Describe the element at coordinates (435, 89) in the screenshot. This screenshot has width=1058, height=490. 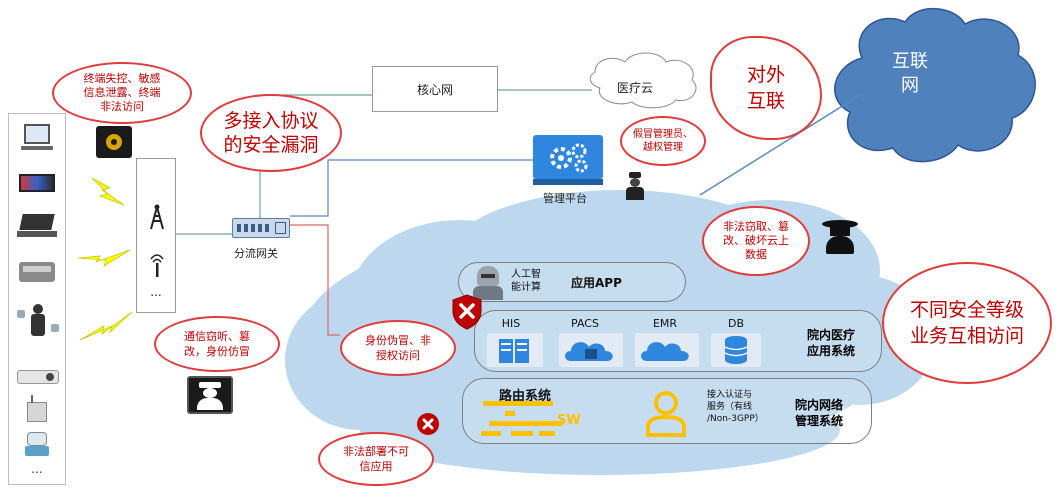
I see `core-network-box: 核心网` at that location.